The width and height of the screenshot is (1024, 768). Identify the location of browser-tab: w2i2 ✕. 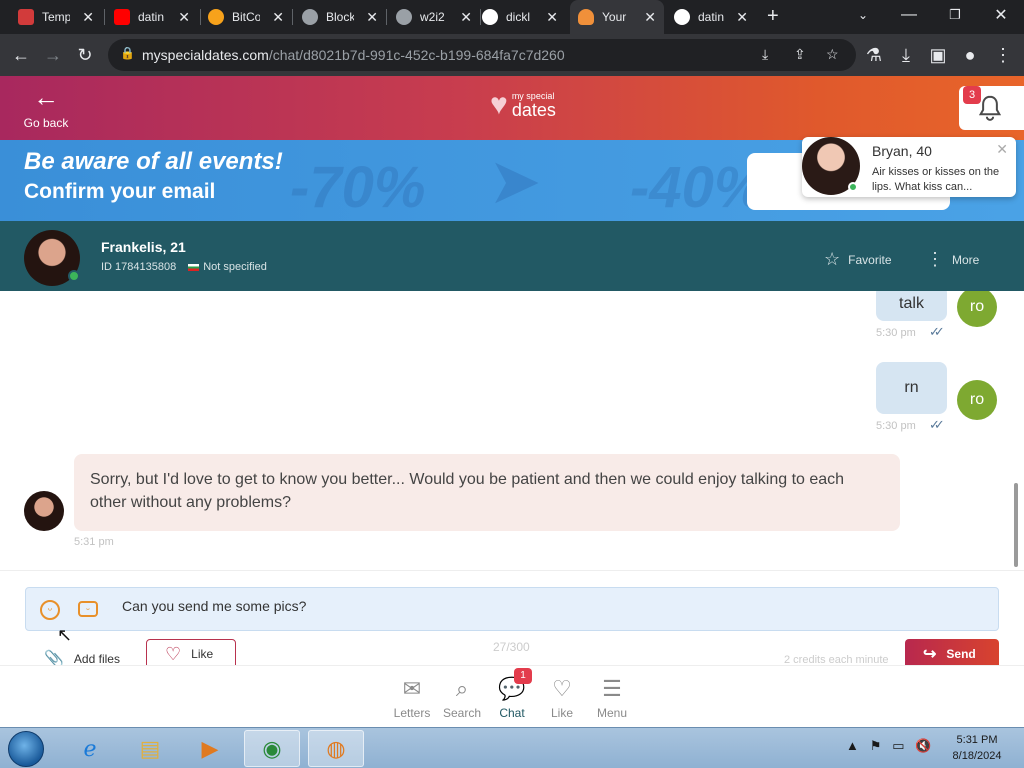
(434, 17).